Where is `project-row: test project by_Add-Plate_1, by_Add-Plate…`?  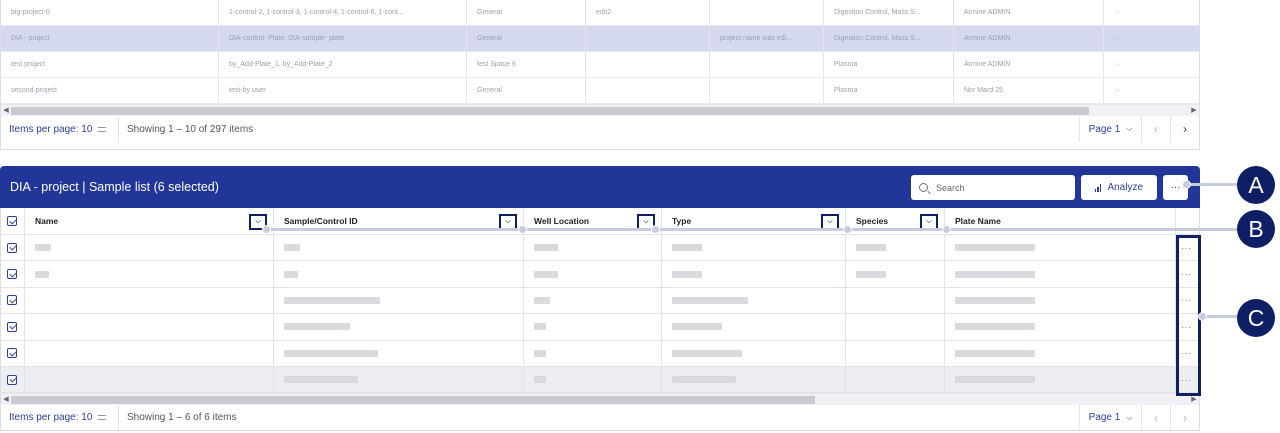
project-row: test project by_Add-Plate_1, by_Add-Plate… is located at coordinates (600, 65).